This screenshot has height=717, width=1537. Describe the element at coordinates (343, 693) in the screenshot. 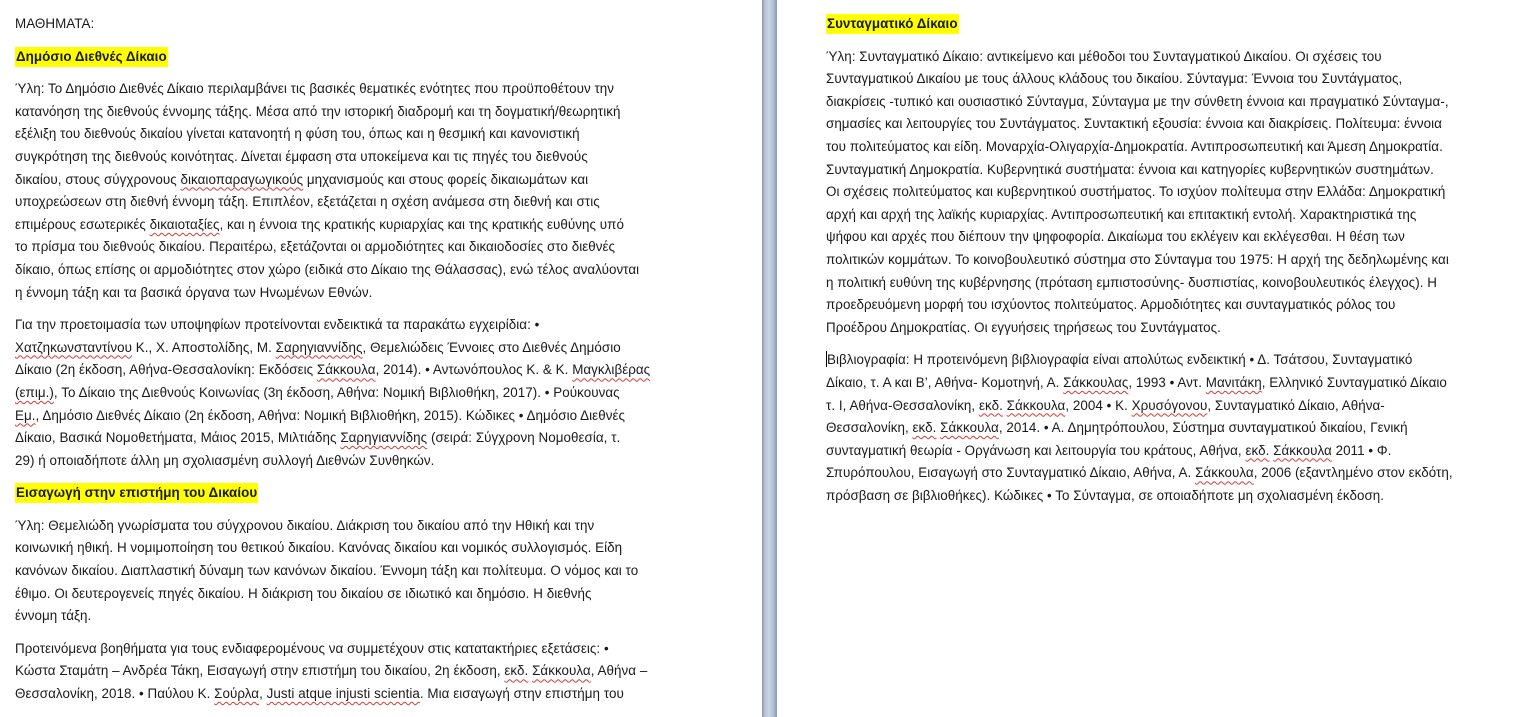

I see `spellcheck-word: Justi atque injusti scientia` at that location.